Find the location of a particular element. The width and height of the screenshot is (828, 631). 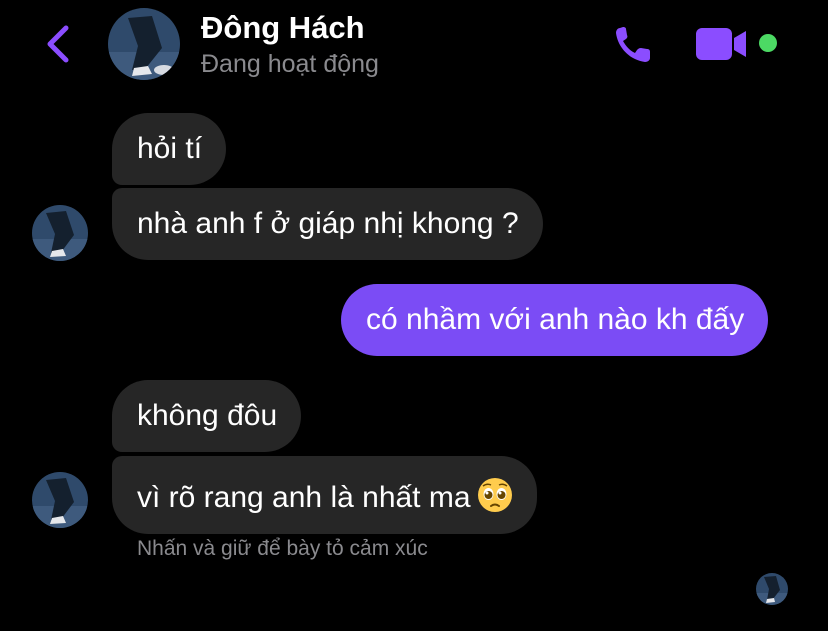

chat-header: Đông Hách Đang hoạt động is located at coordinates (414, 46).